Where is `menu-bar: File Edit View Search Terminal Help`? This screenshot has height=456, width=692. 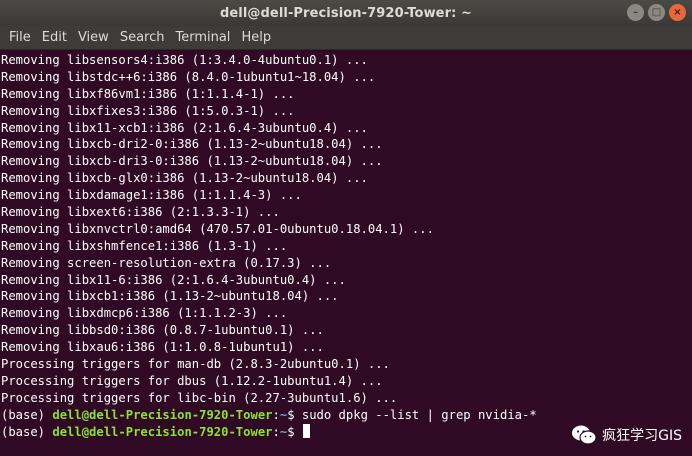 menu-bar: File Edit View Search Terminal Help is located at coordinates (346, 38).